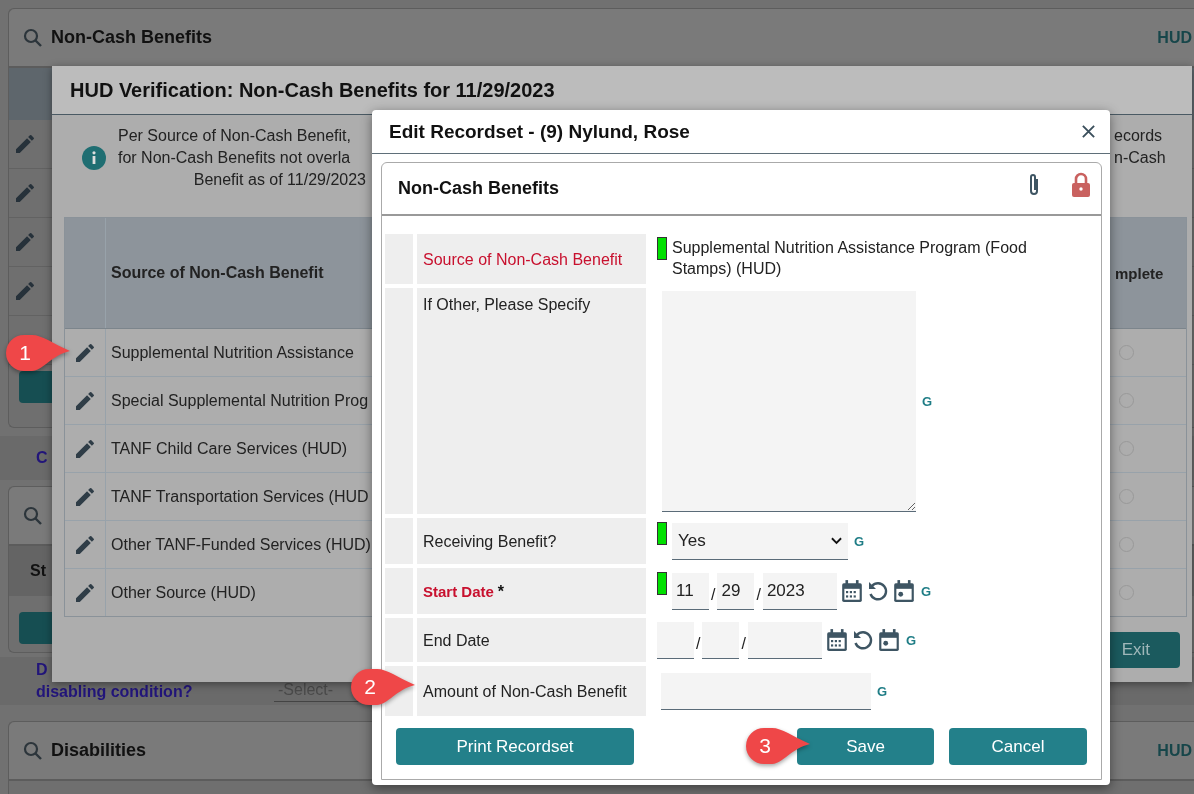 The height and width of the screenshot is (794, 1194). What do you see at coordinates (458, 591) in the screenshot?
I see `field-label: Start Date` at bounding box center [458, 591].